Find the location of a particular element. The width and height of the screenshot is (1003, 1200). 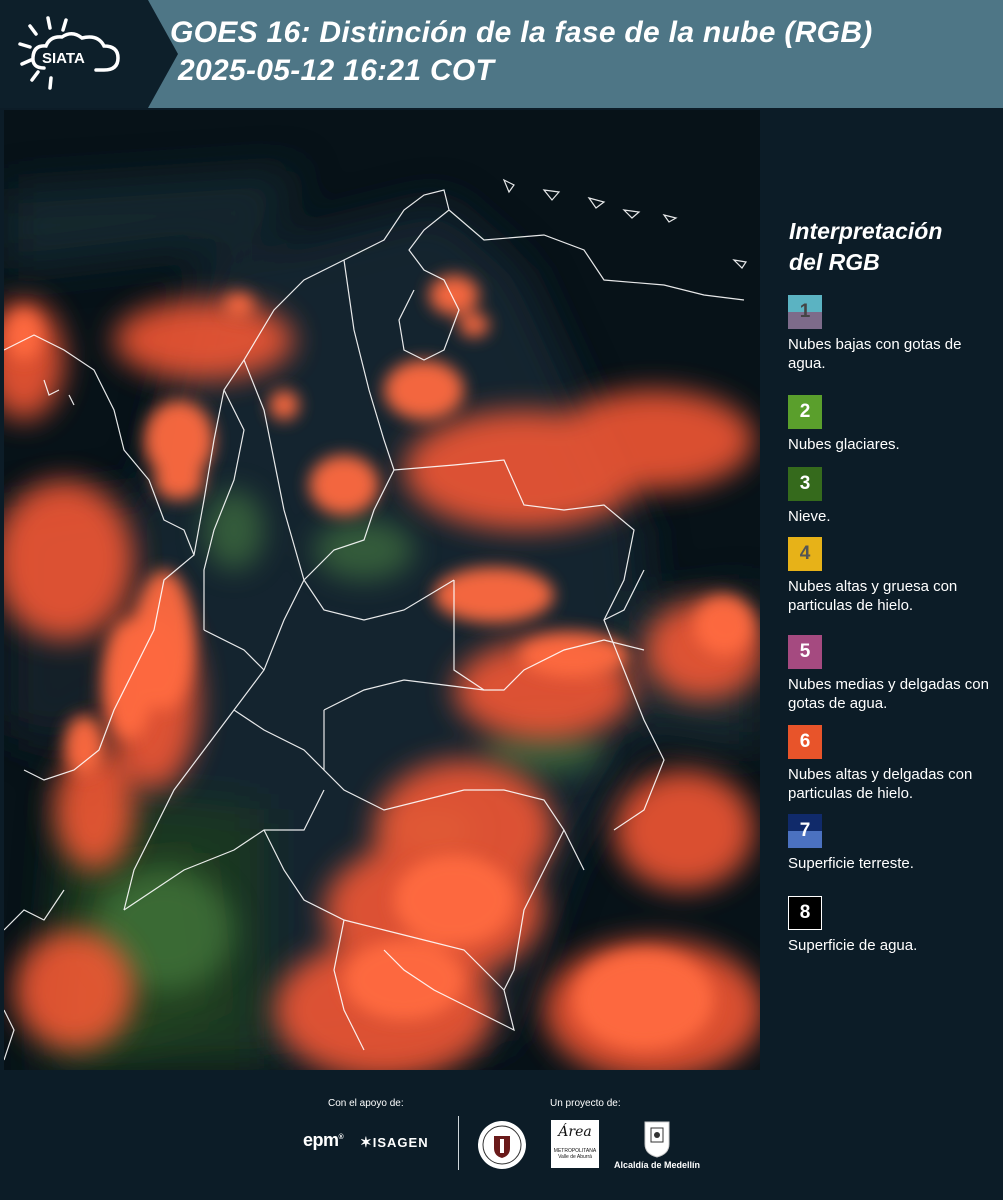

legend-swatch-6: 6 is located at coordinates (805, 742).